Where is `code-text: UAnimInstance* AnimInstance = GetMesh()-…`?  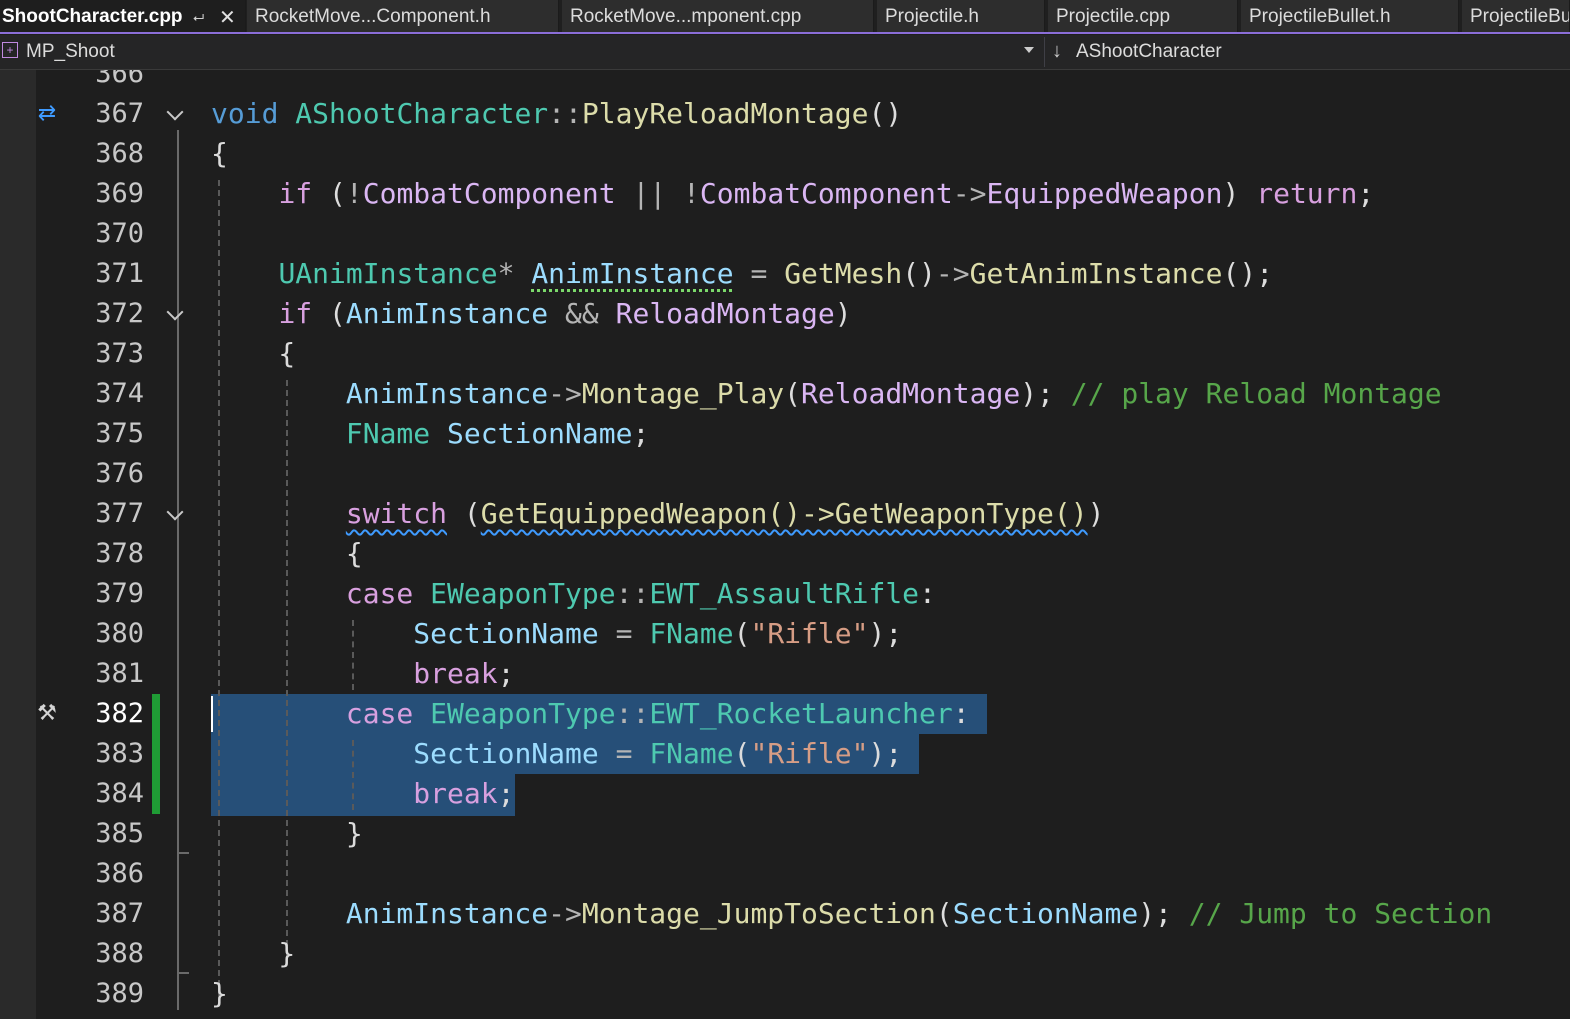
code-text: UAnimInstance* AnimInstance = GetMesh()-… is located at coordinates (742, 274).